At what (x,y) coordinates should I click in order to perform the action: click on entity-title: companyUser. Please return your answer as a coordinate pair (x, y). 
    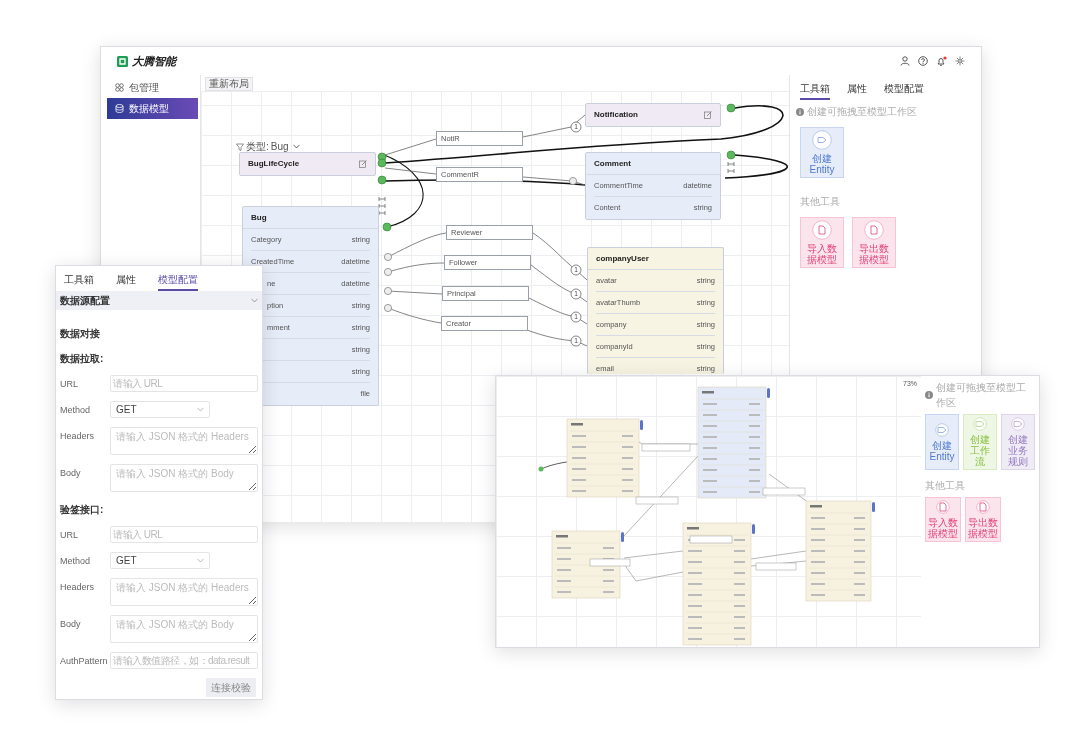
    Looking at the image, I should click on (622, 258).